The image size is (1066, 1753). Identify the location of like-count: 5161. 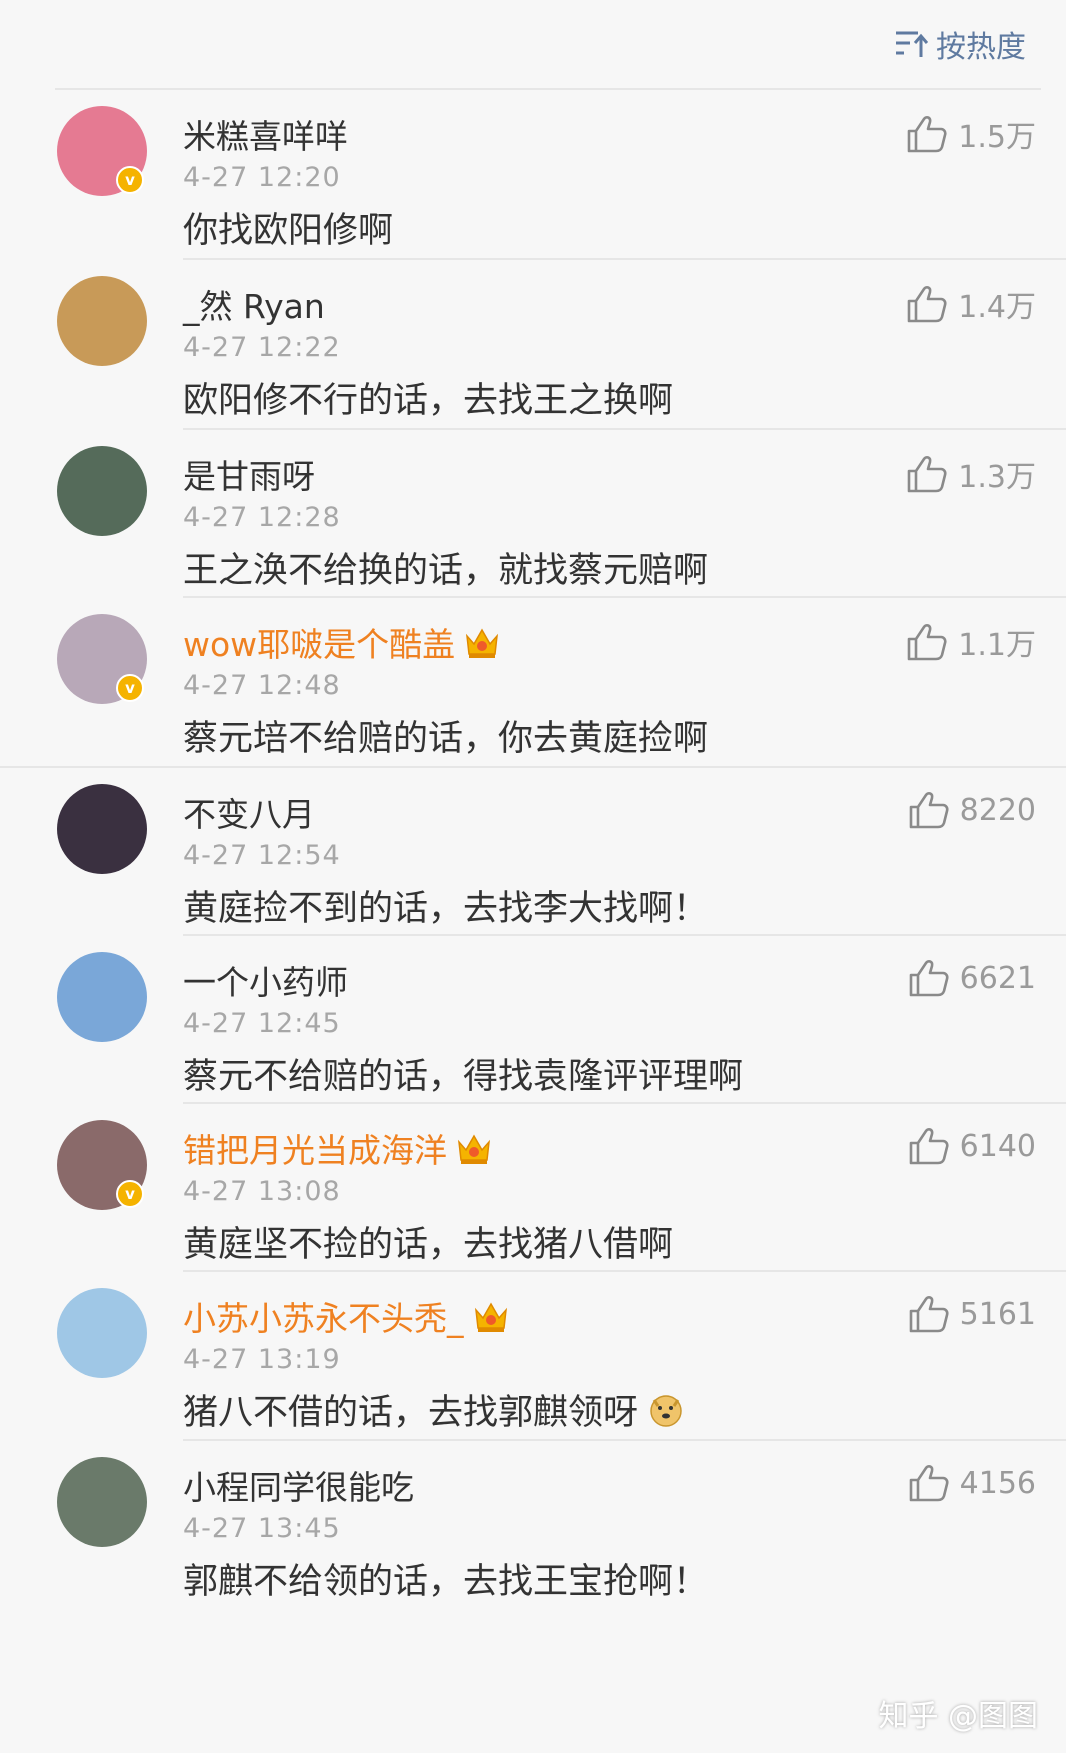
(997, 1314).